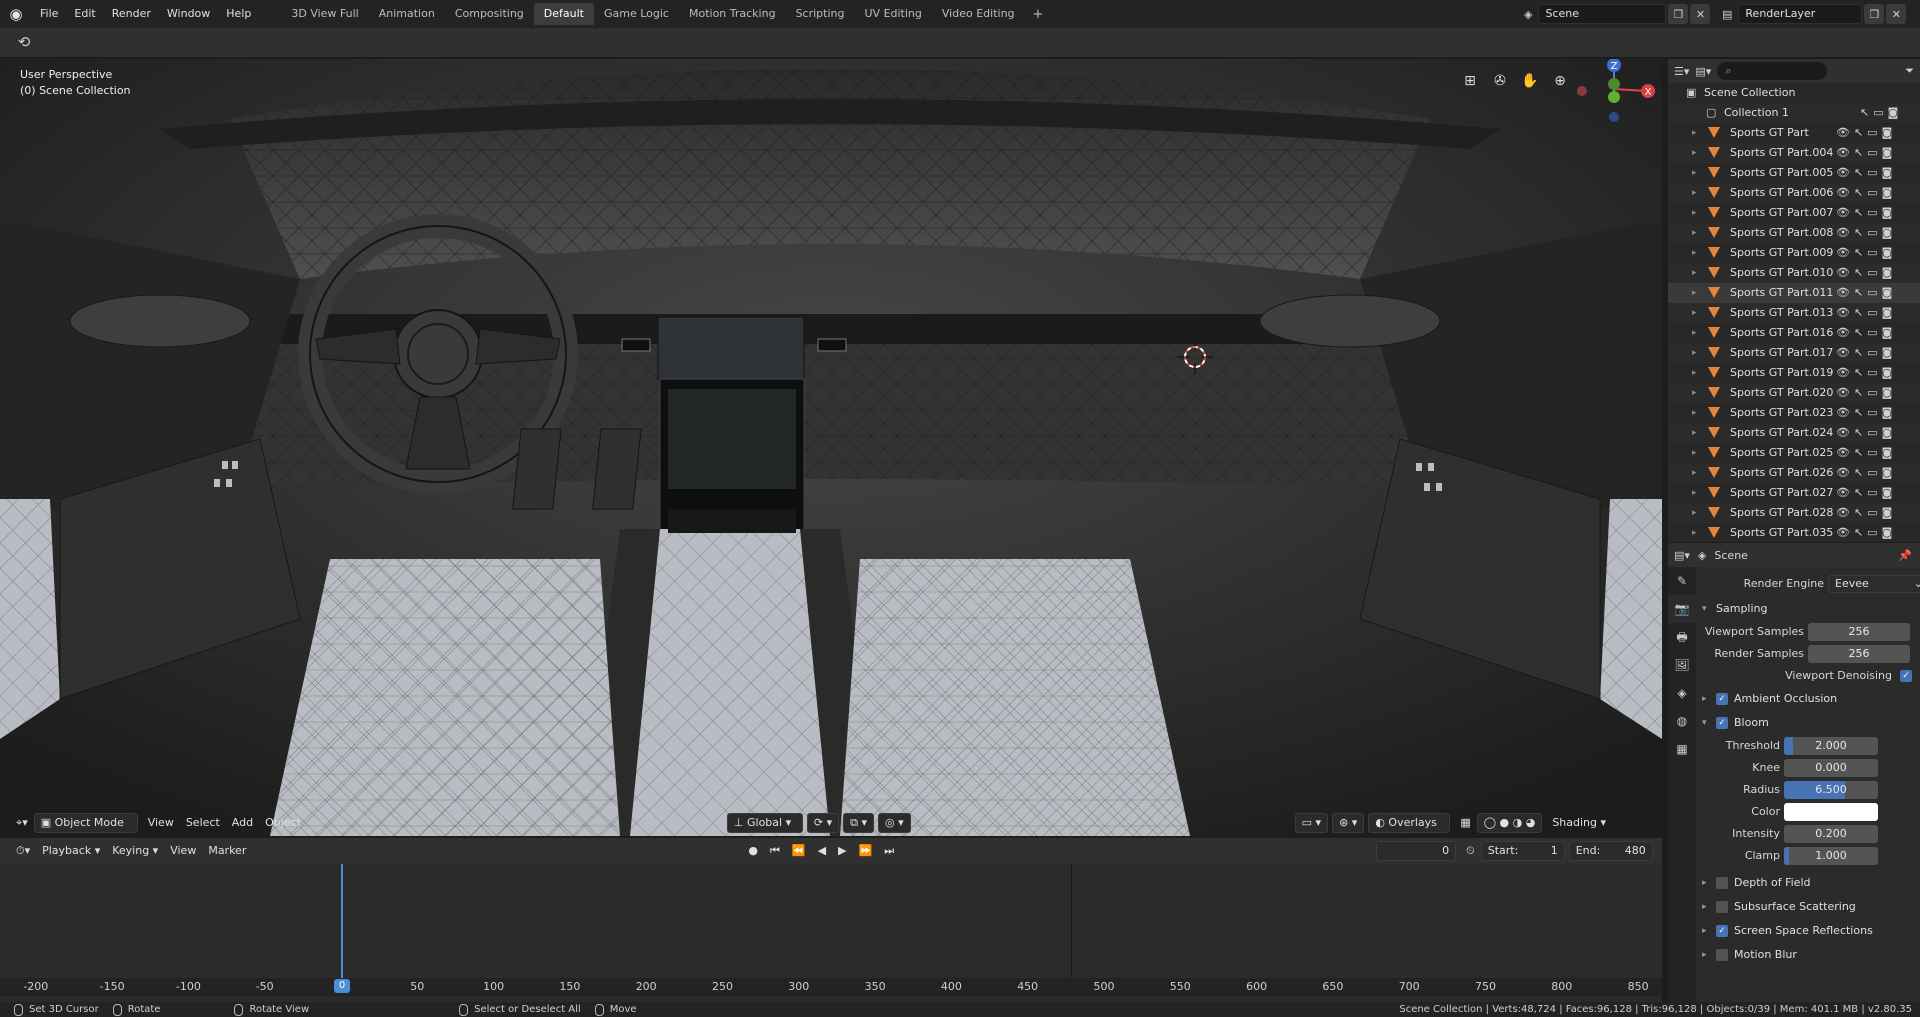 This screenshot has width=1920, height=1017. What do you see at coordinates (1678, 14) in the screenshot?
I see `new-scene-button: ❐` at bounding box center [1678, 14].